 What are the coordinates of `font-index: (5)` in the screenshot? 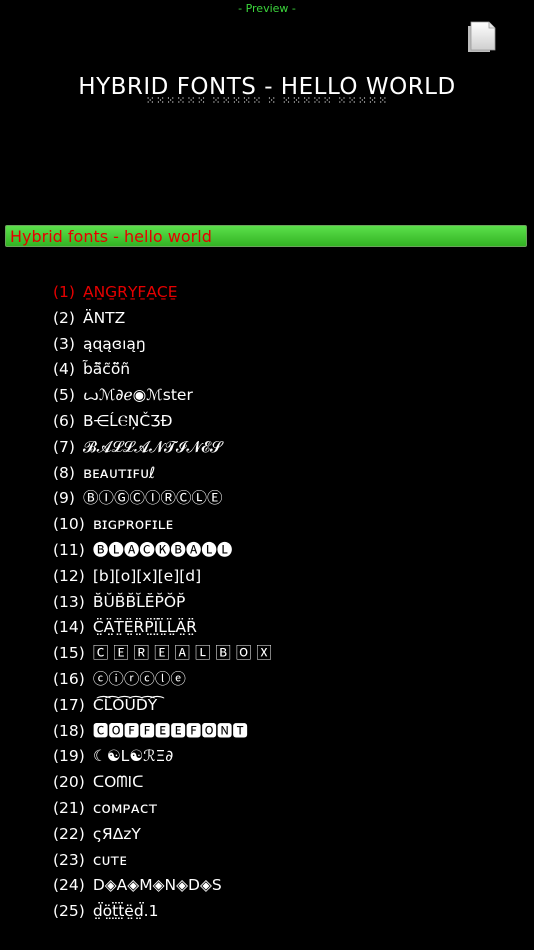 It's located at (64, 395).